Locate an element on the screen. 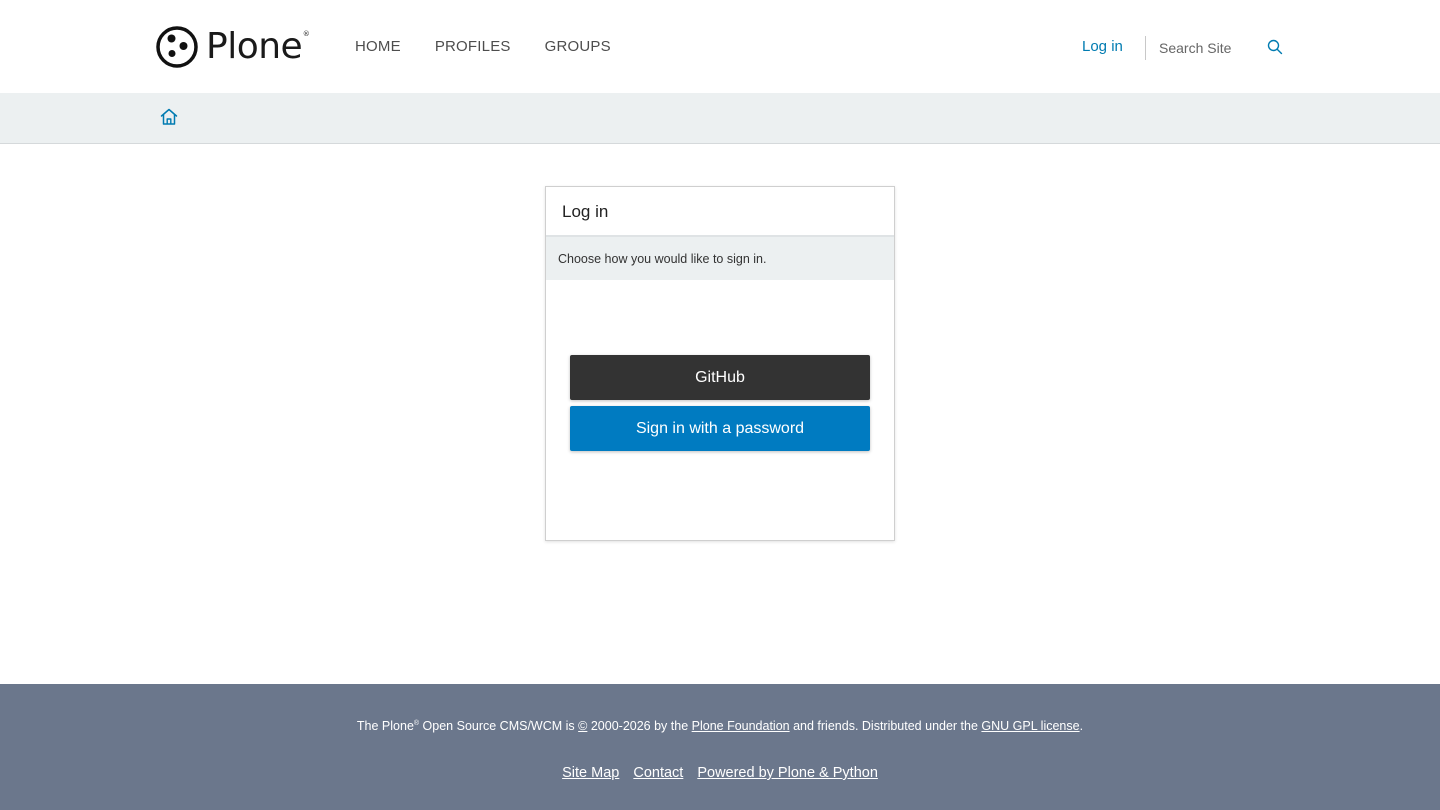  github-login-button: GitHub is located at coordinates (720, 377).